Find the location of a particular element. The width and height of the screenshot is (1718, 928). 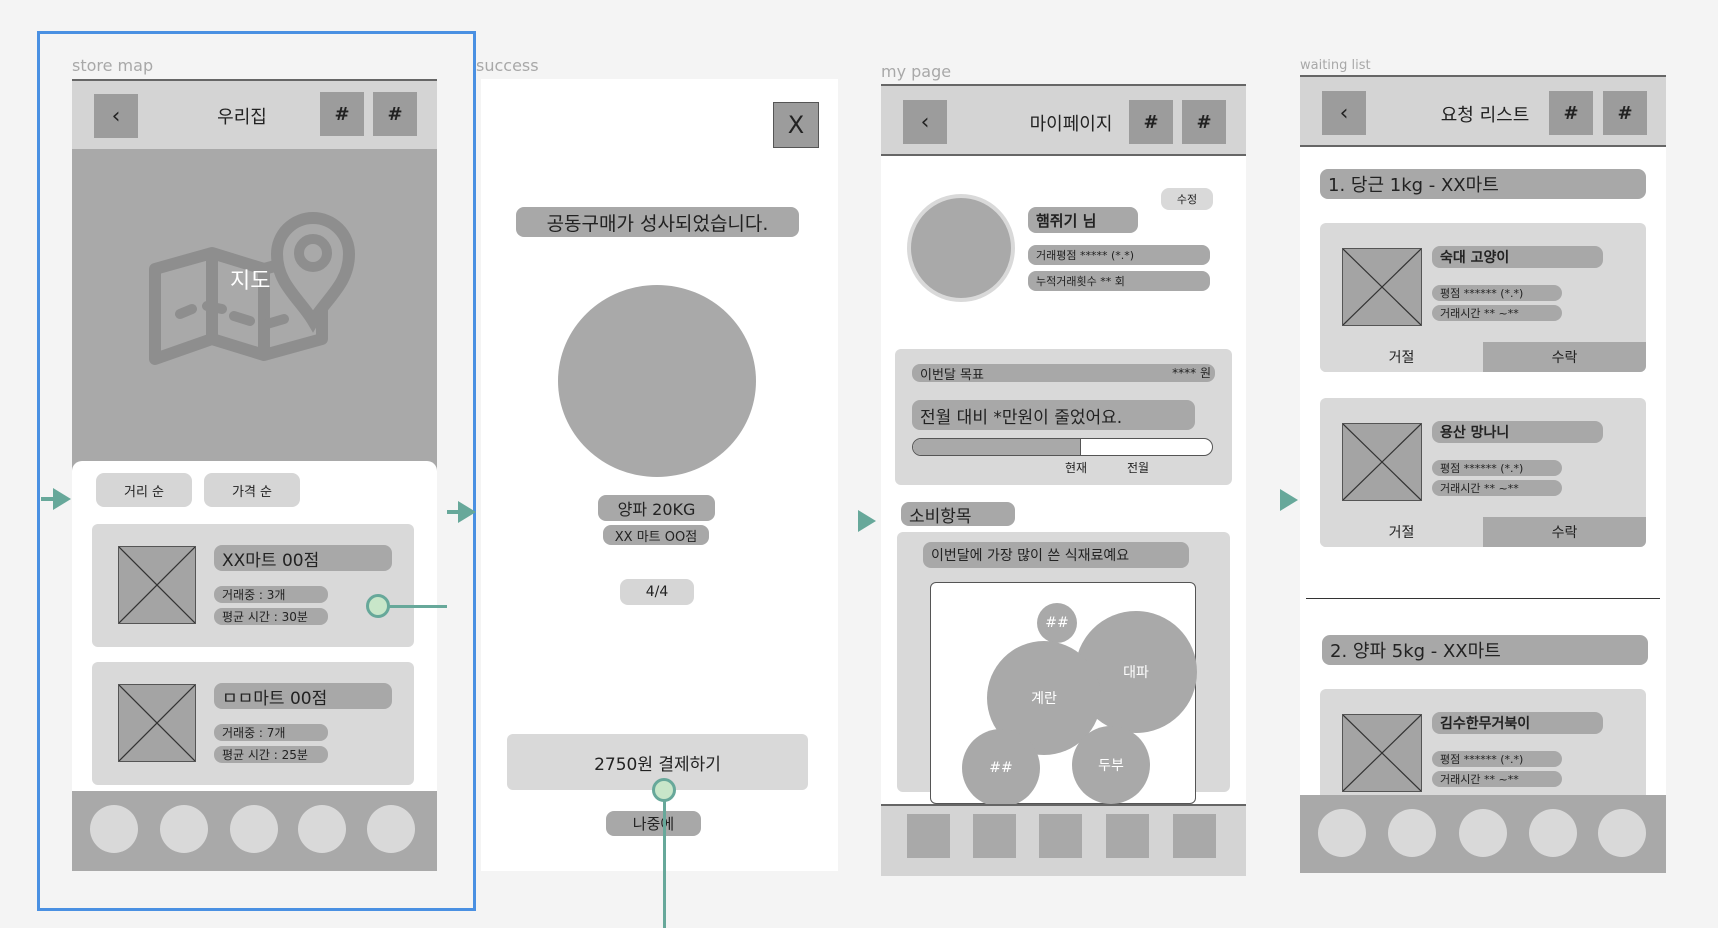

requester-name: 용산 망나니 is located at coordinates (1517, 432).